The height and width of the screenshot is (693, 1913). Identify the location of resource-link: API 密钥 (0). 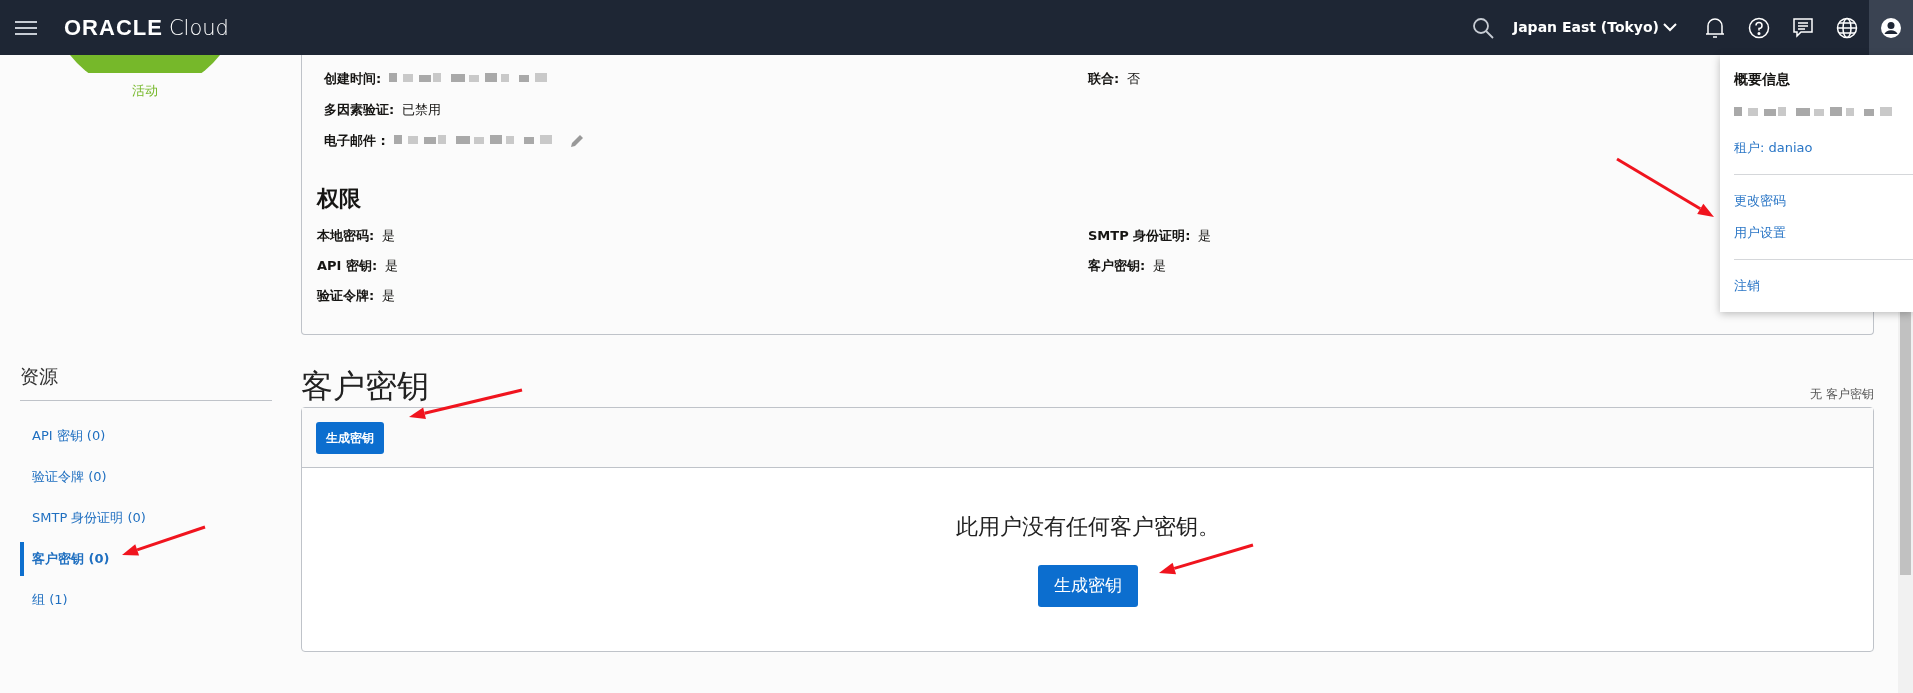
(160, 435).